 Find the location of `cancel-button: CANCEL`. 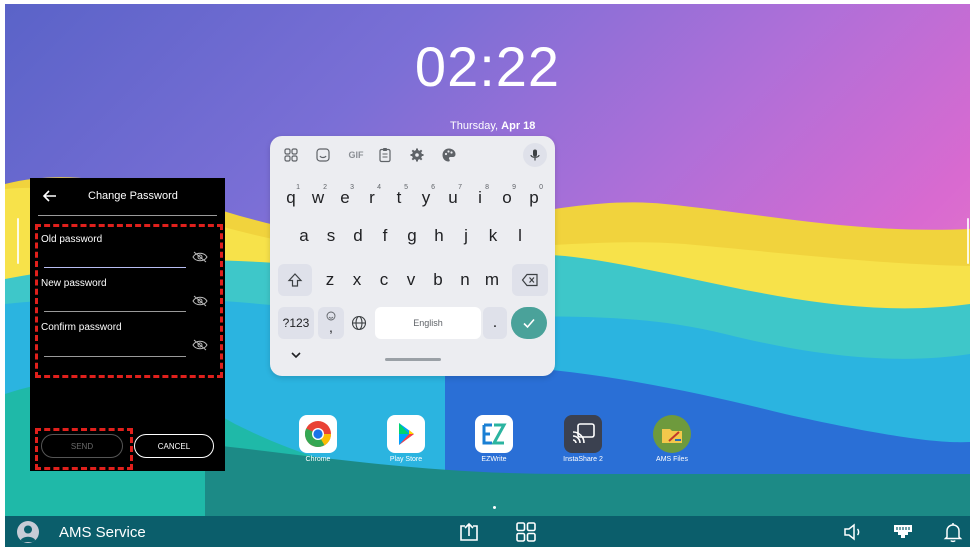

cancel-button: CANCEL is located at coordinates (174, 446).